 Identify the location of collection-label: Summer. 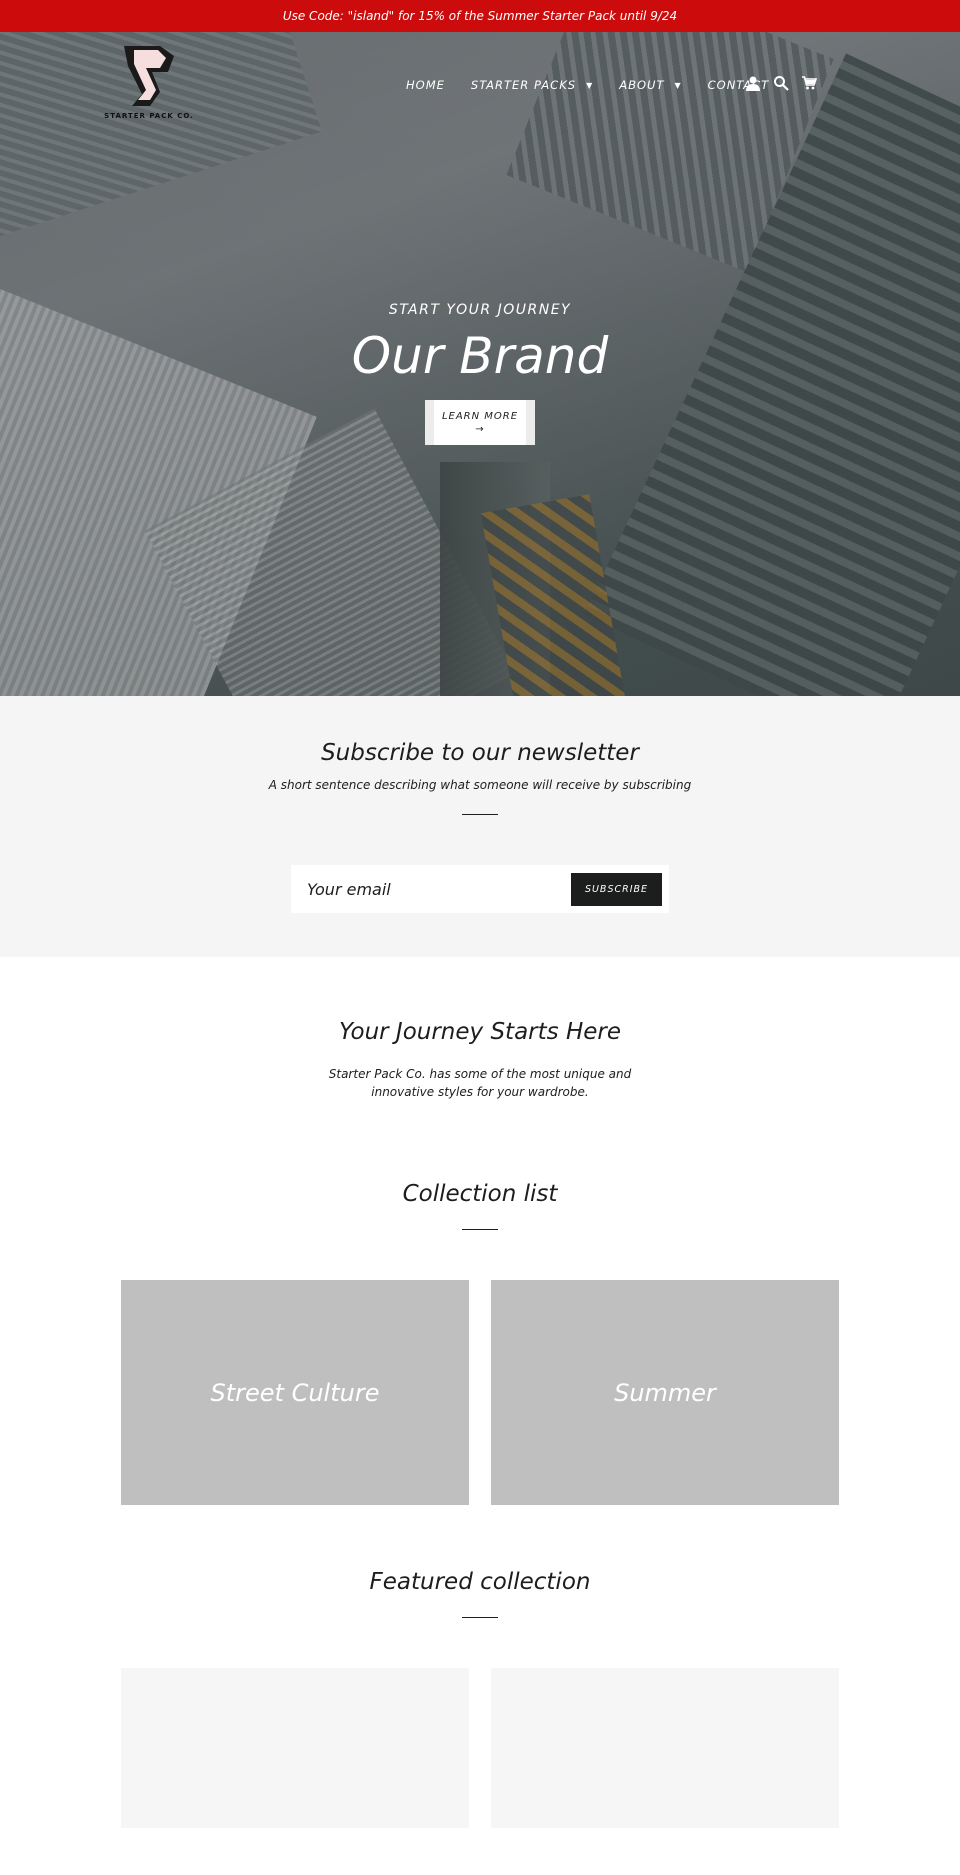
(665, 1392).